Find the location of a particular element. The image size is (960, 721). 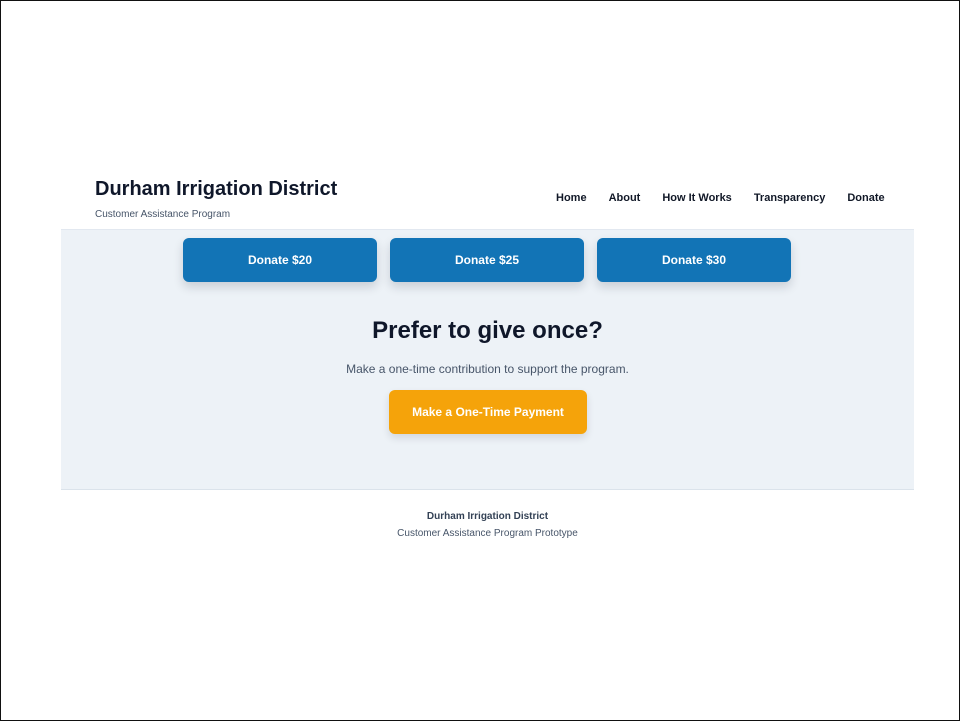

donate-25-button: Donate $25 is located at coordinates (487, 260).